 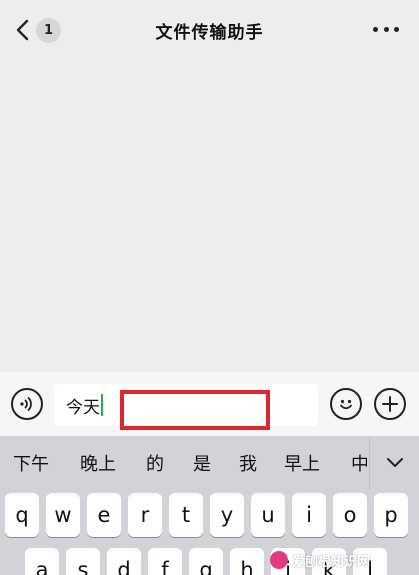 What do you see at coordinates (386, 29) in the screenshot?
I see `more-button` at bounding box center [386, 29].